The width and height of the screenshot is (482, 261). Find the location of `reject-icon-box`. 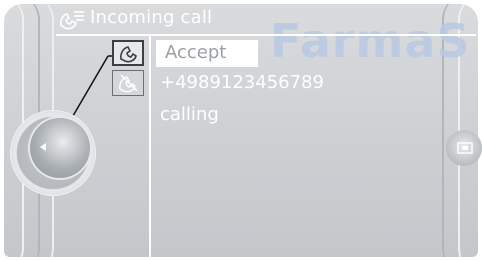

reject-icon-box is located at coordinates (128, 83).